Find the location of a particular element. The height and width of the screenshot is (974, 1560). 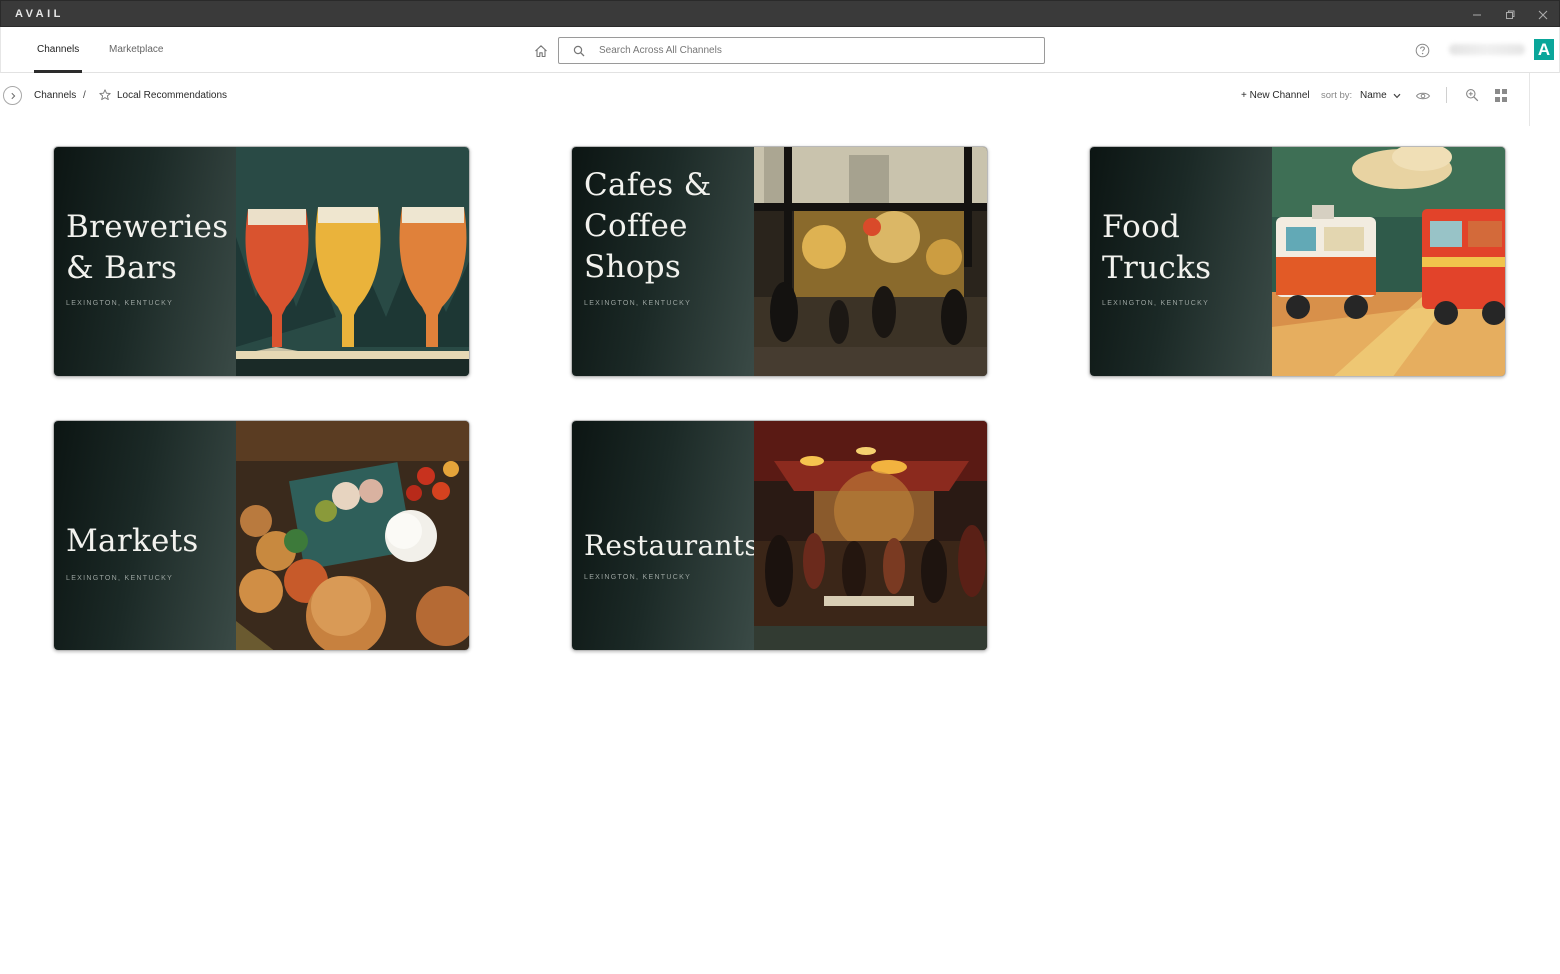

card-title: Restaurants is located at coordinates (672, 545).